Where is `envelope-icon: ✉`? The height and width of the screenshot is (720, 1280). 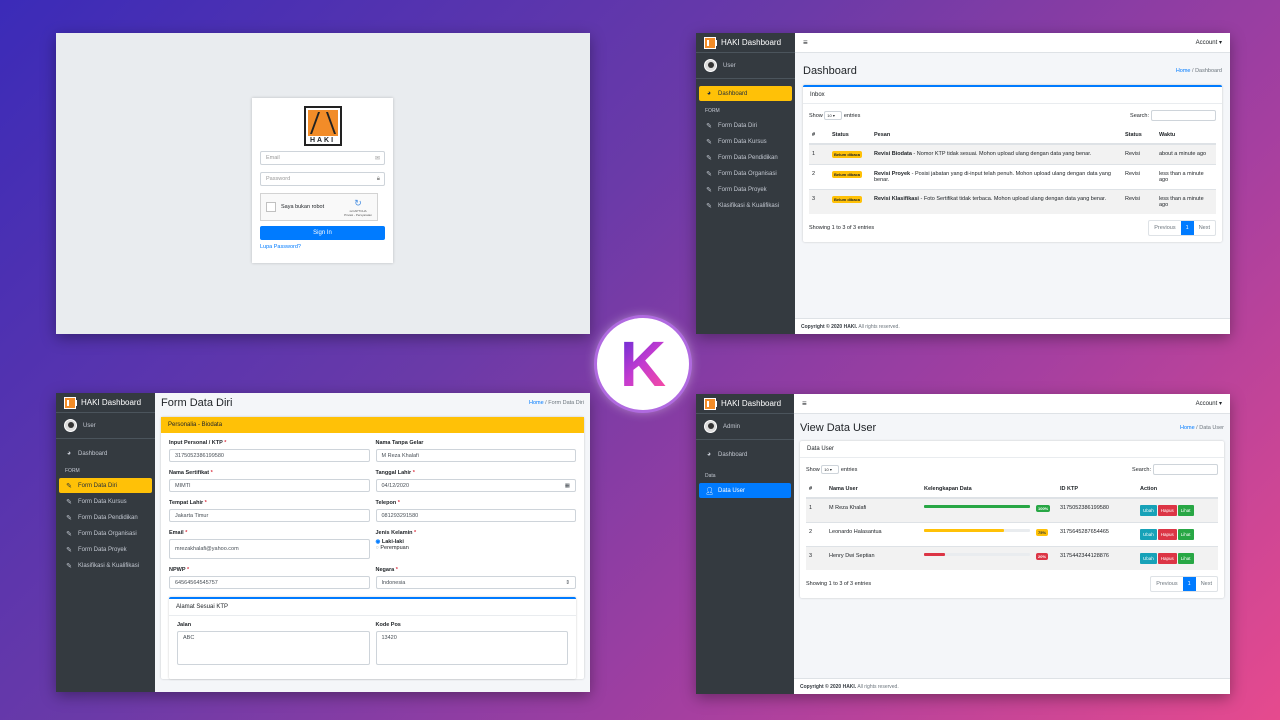 envelope-icon: ✉ is located at coordinates (377, 159).